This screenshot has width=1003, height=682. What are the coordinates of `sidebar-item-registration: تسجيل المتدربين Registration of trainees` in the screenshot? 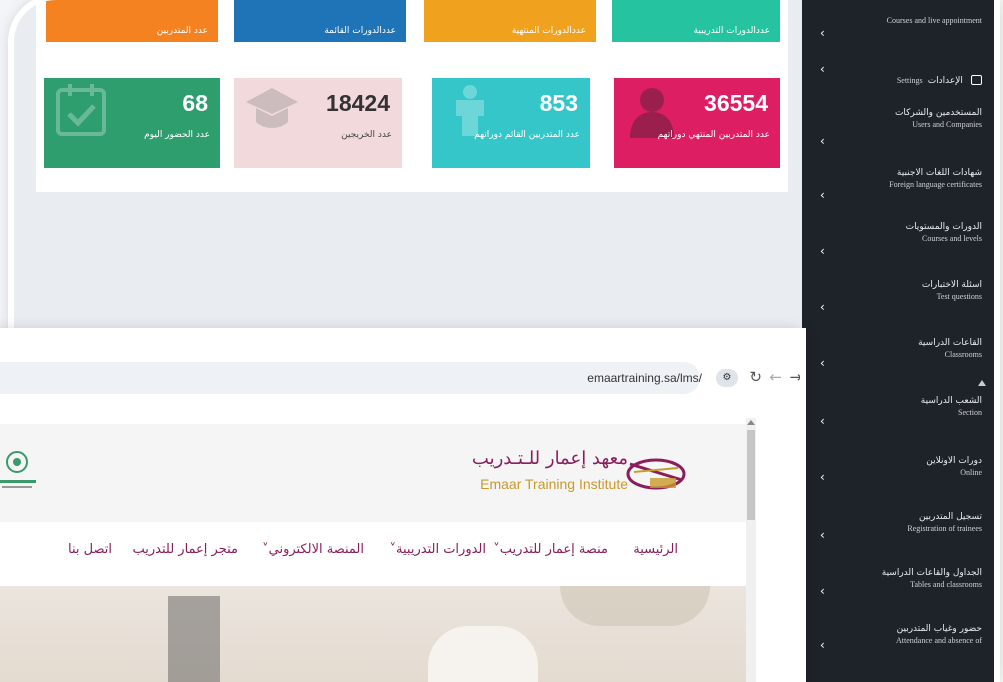 It's located at (898, 522).